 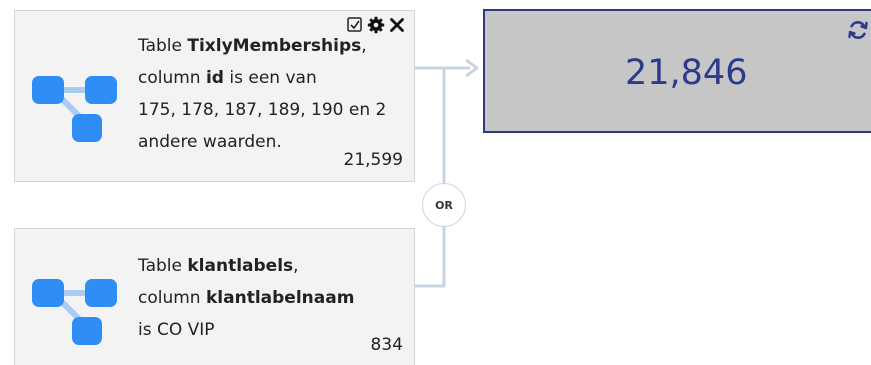 What do you see at coordinates (858, 30) in the screenshot?
I see `refresh-icon` at bounding box center [858, 30].